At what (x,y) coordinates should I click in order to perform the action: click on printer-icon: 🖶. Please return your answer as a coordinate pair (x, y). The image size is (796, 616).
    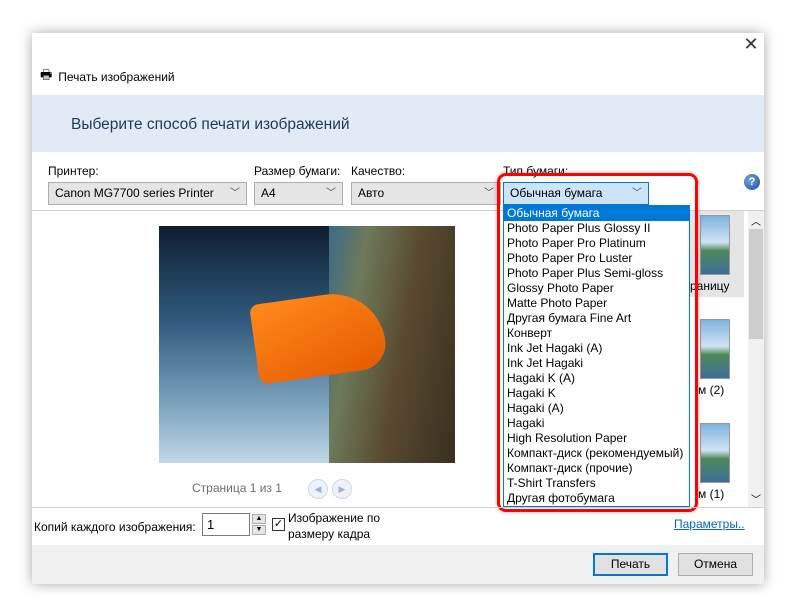
    Looking at the image, I should click on (46, 74).